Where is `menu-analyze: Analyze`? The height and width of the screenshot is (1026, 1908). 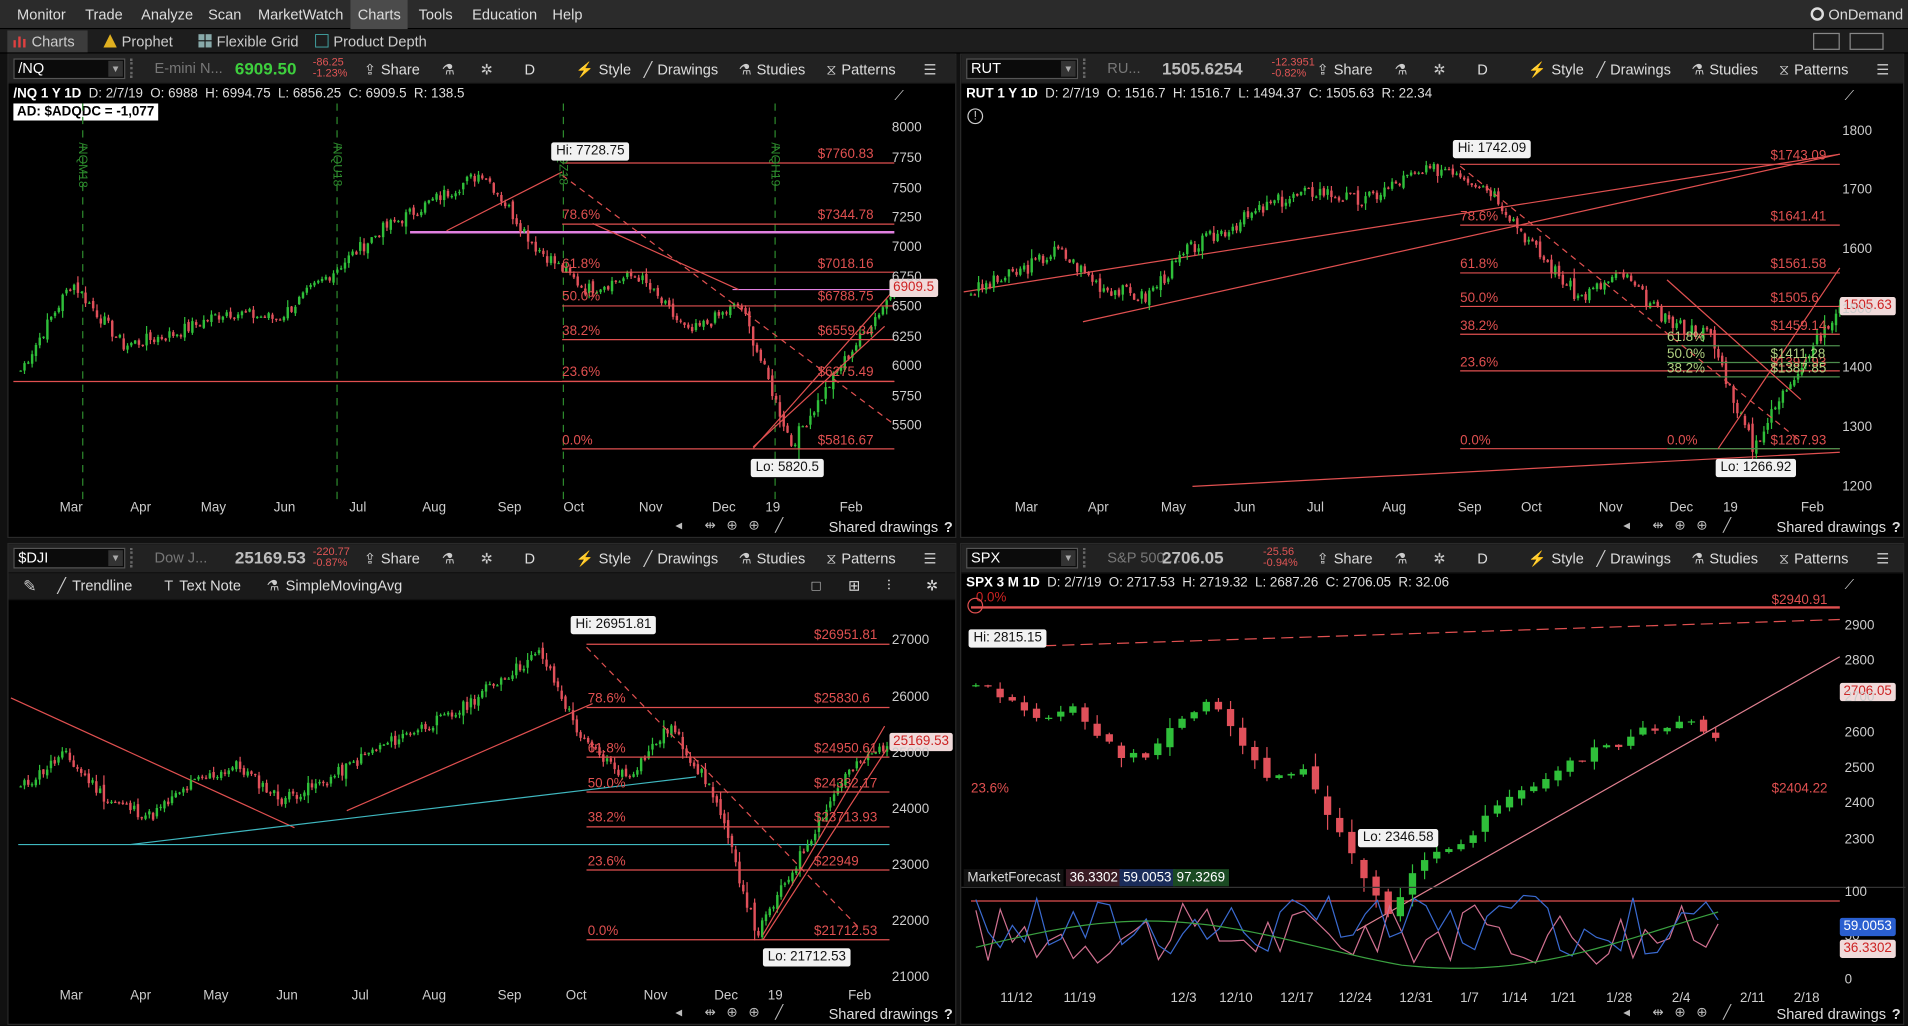
menu-analyze: Analyze is located at coordinates (167, 14).